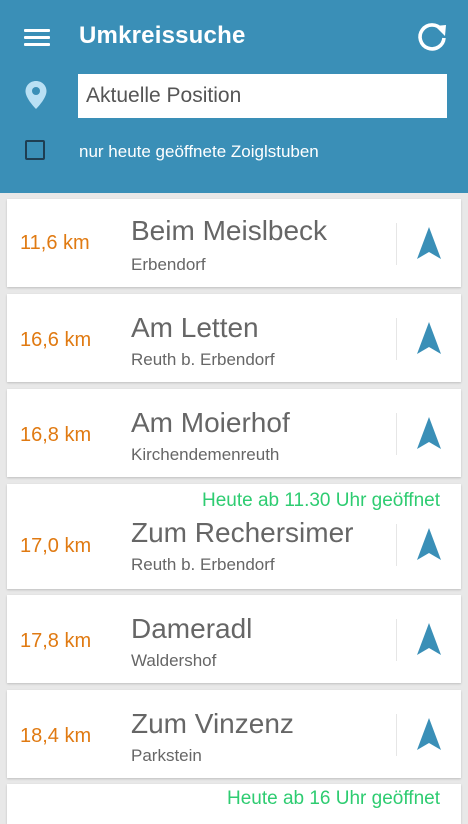 The width and height of the screenshot is (468, 824). What do you see at coordinates (432, 38) in the screenshot?
I see `refresh-icon` at bounding box center [432, 38].